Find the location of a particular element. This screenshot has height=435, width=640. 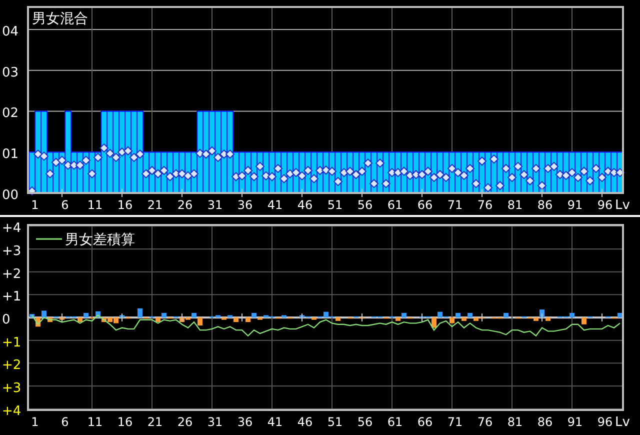

legend-label: 男女差積算 is located at coordinates (100, 240).